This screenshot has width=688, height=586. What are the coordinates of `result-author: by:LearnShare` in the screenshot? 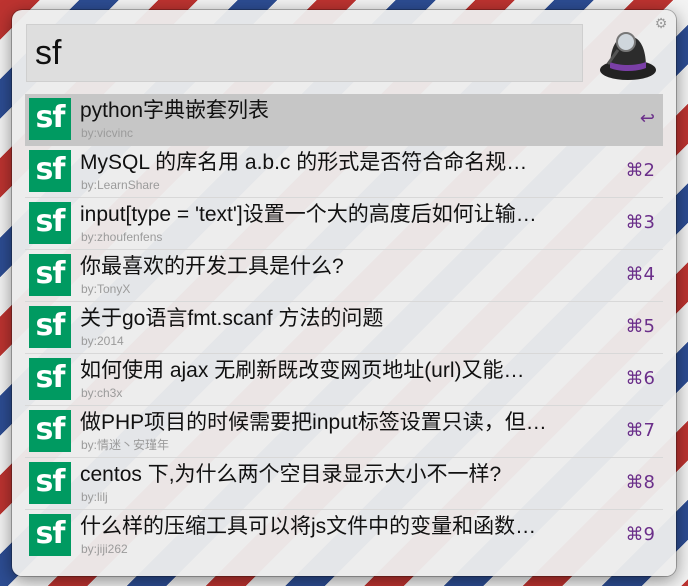 It's located at (120, 185).